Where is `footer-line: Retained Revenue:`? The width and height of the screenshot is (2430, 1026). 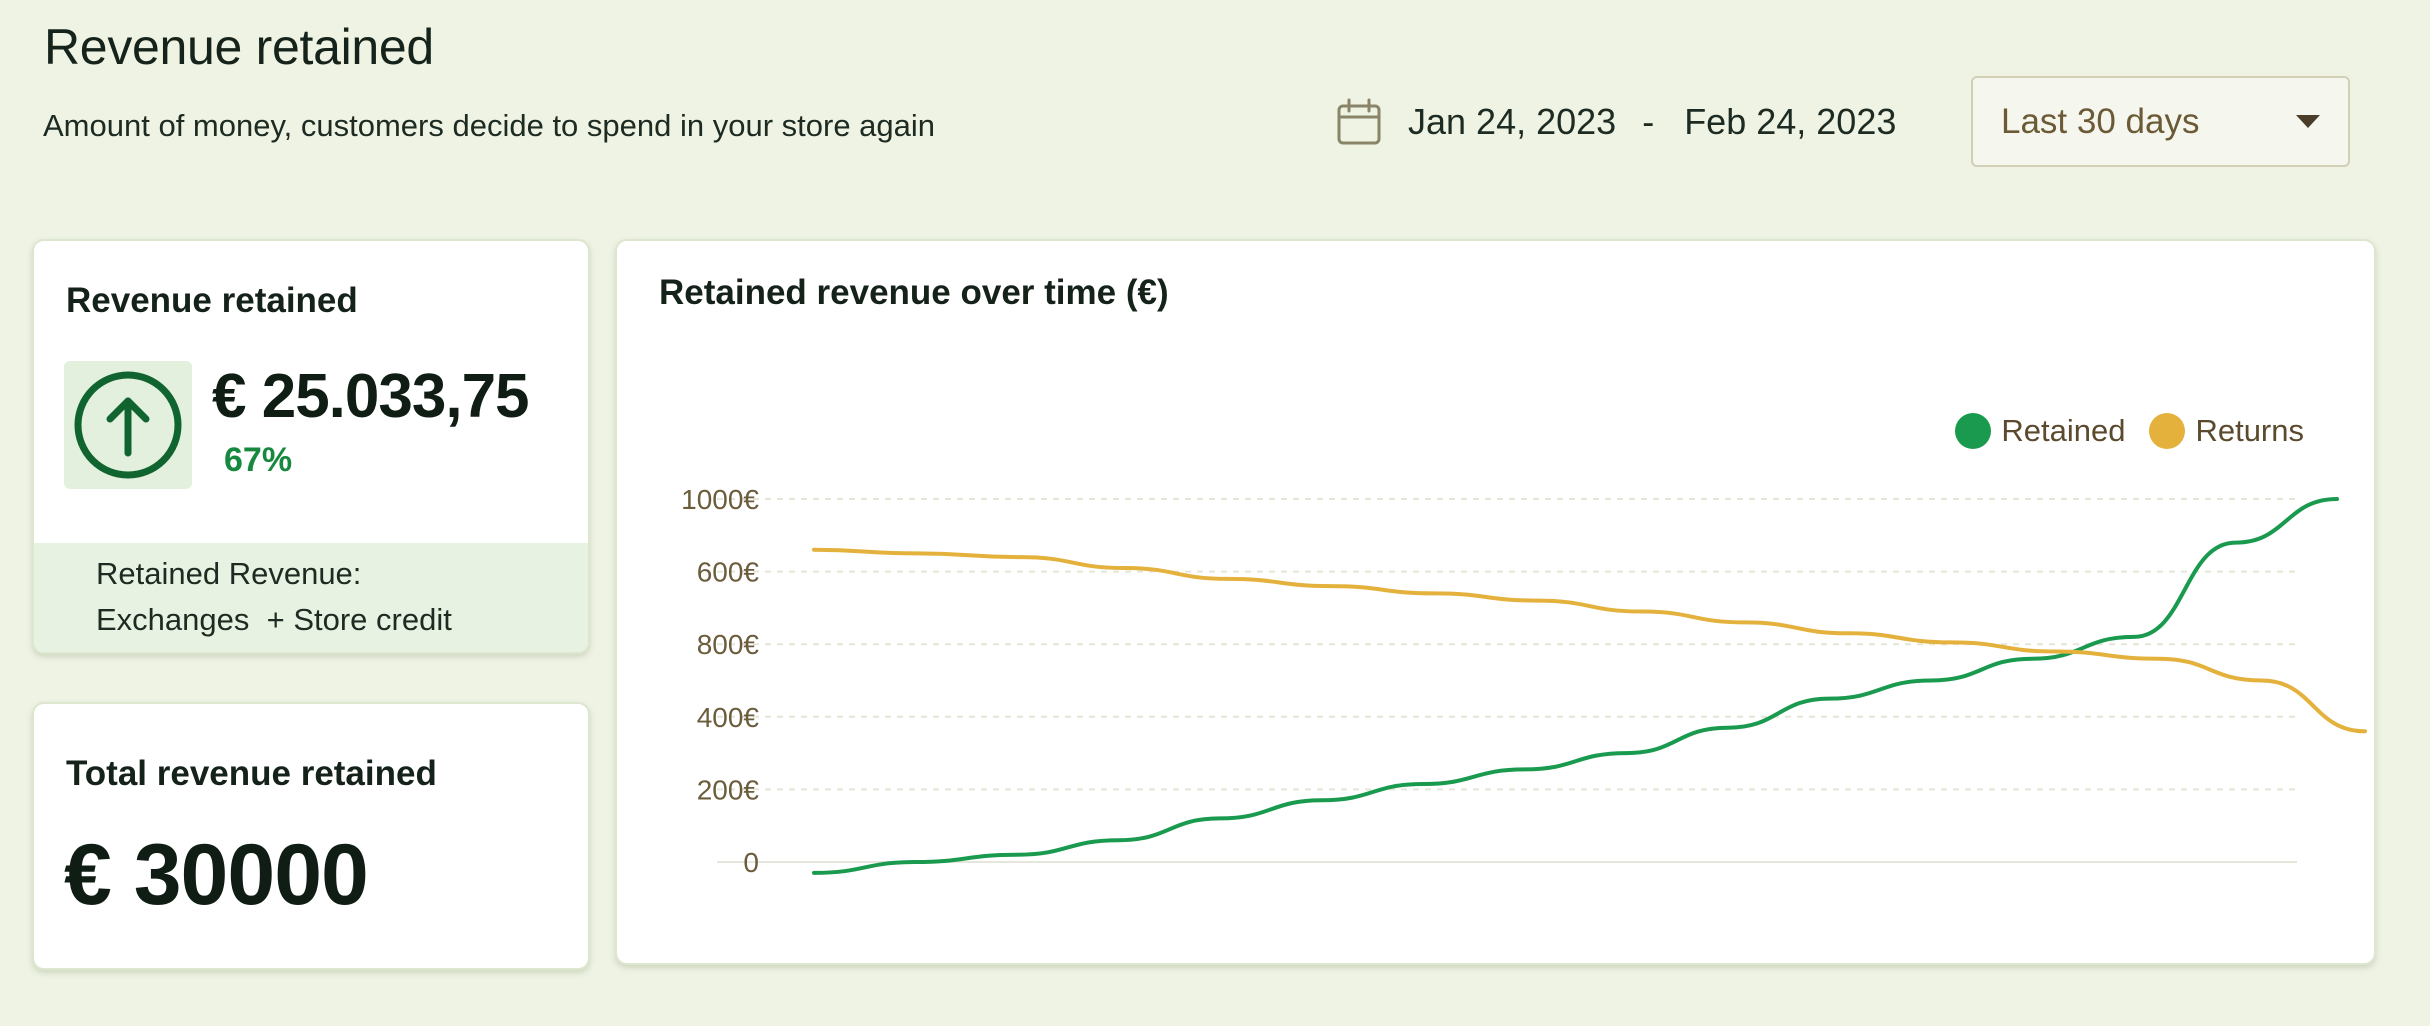
footer-line: Retained Revenue: is located at coordinates (229, 573).